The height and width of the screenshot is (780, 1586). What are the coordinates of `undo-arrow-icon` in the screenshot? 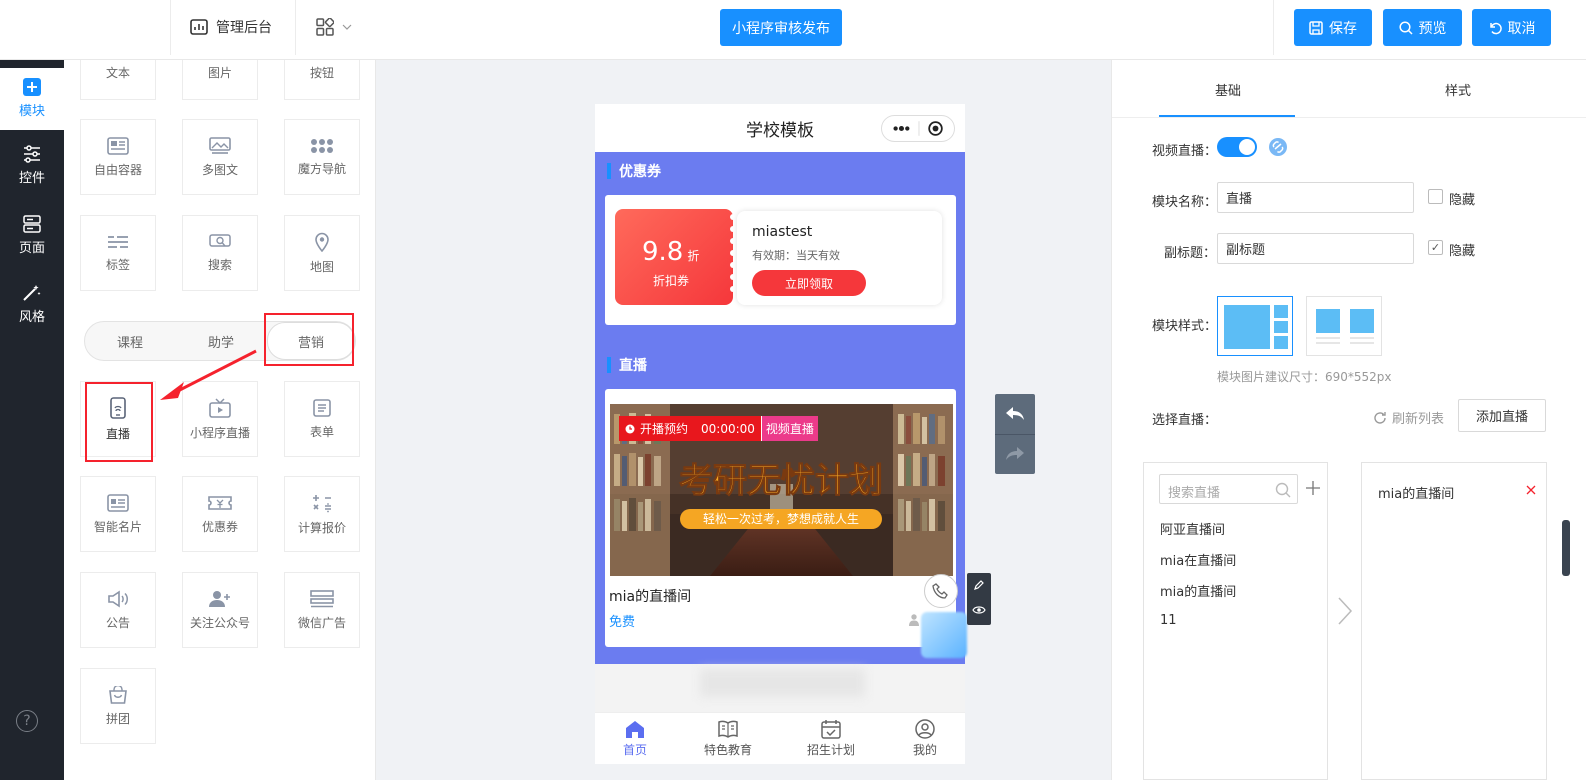 It's located at (1015, 414).